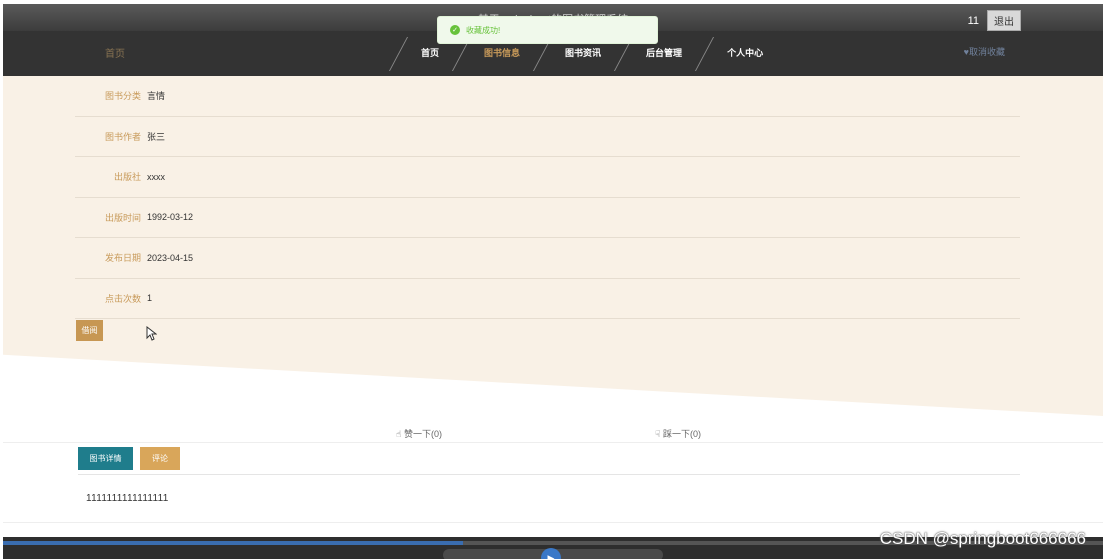 This screenshot has width=1103, height=559. What do you see at coordinates (105, 458) in the screenshot?
I see `tab-book-detail: 图书详情` at bounding box center [105, 458].